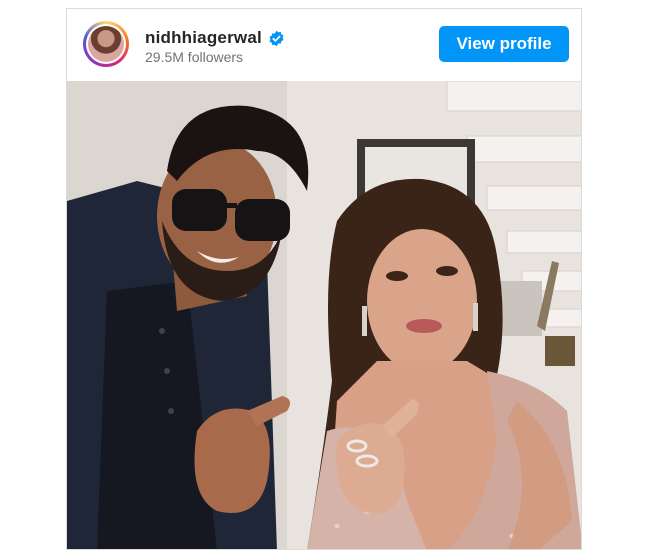 The width and height of the screenshot is (650, 551). Describe the element at coordinates (106, 44) in the screenshot. I see `avatar` at that location.